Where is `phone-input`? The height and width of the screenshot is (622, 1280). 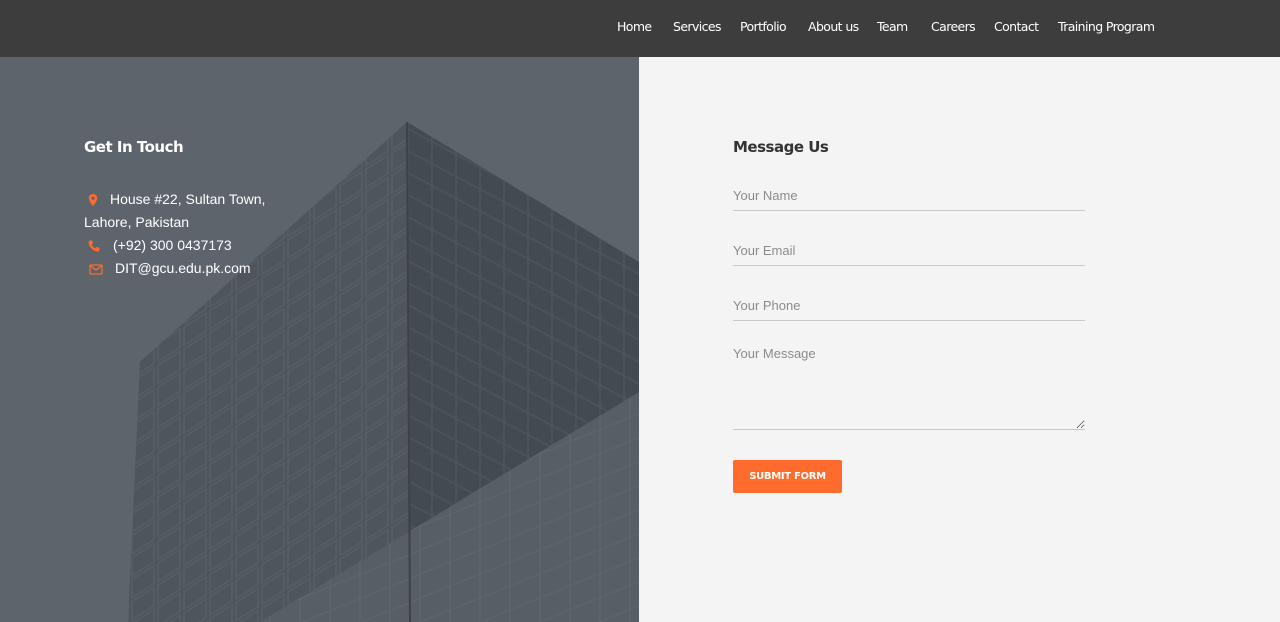
phone-input is located at coordinates (909, 306).